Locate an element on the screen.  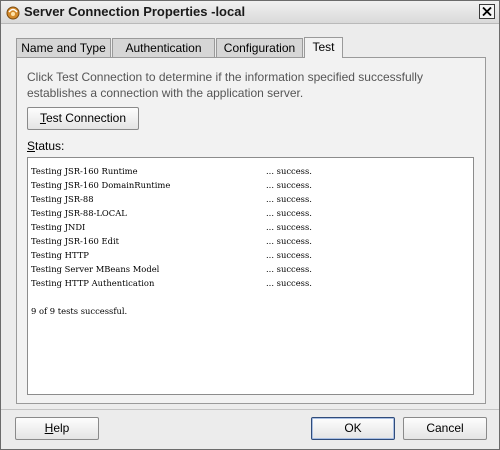
tab-label: Authentication is located at coordinates (163, 48).